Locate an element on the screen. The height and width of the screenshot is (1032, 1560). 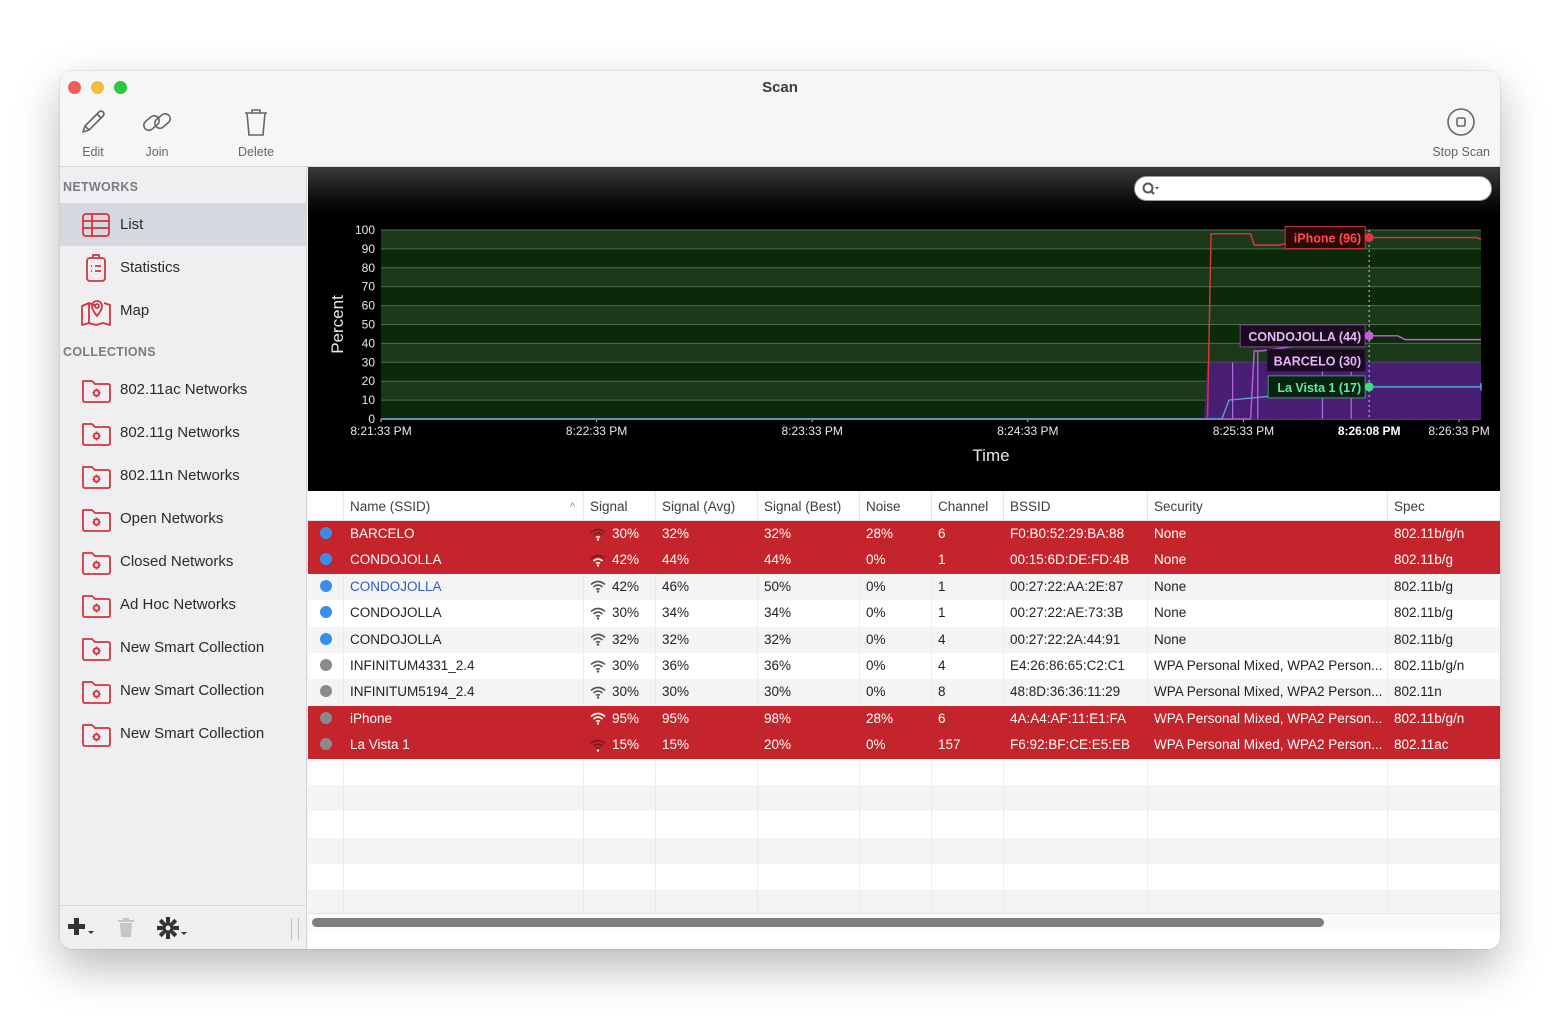
sidebar-item-map: Map is located at coordinates (183, 310).